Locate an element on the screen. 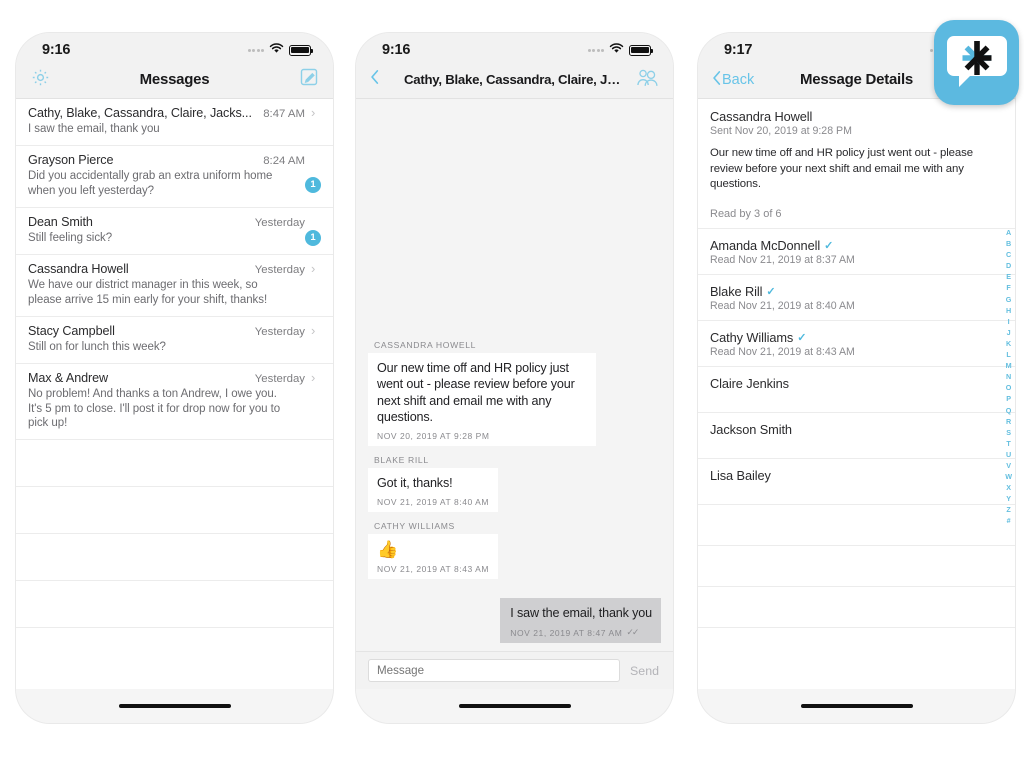 This screenshot has width=1024, height=768. alpha-index-letter: X is located at coordinates (1008, 487).